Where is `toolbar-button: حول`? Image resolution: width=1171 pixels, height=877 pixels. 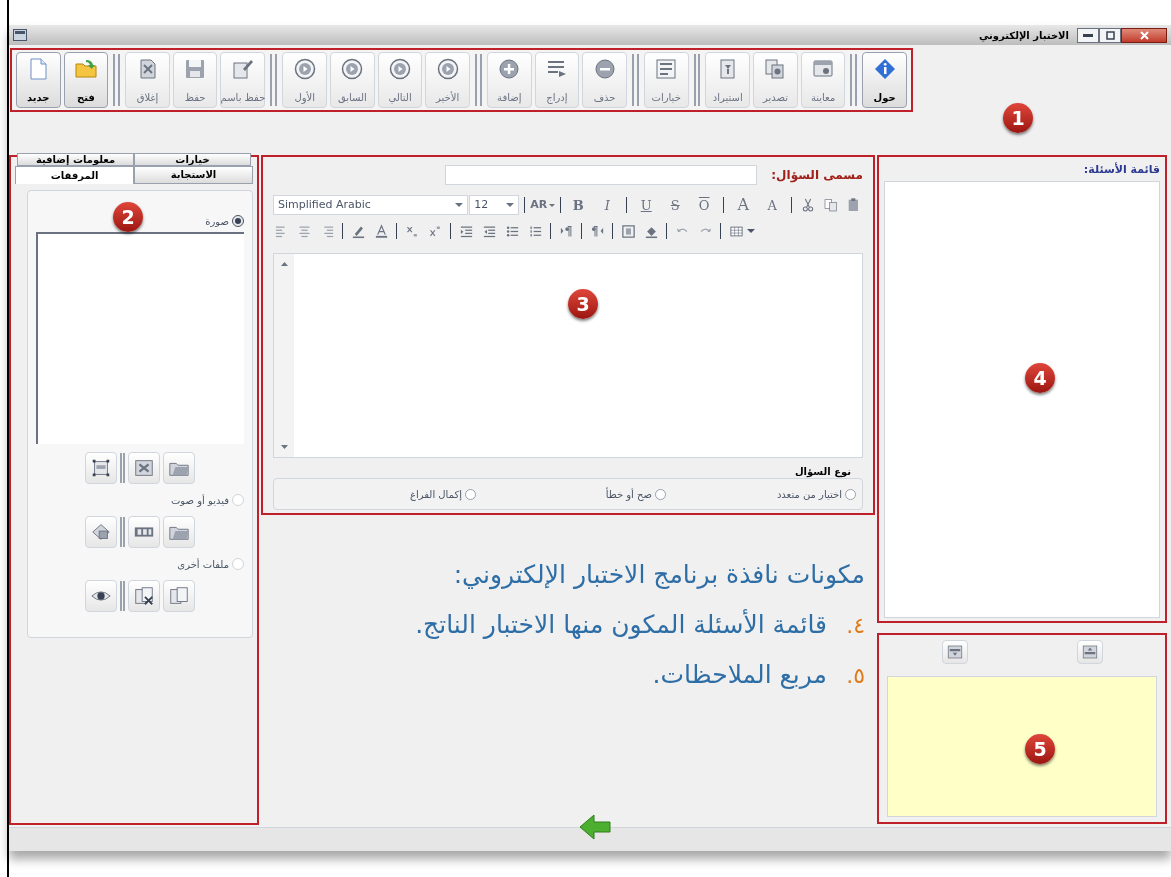
toolbar-button: حول is located at coordinates (884, 80).